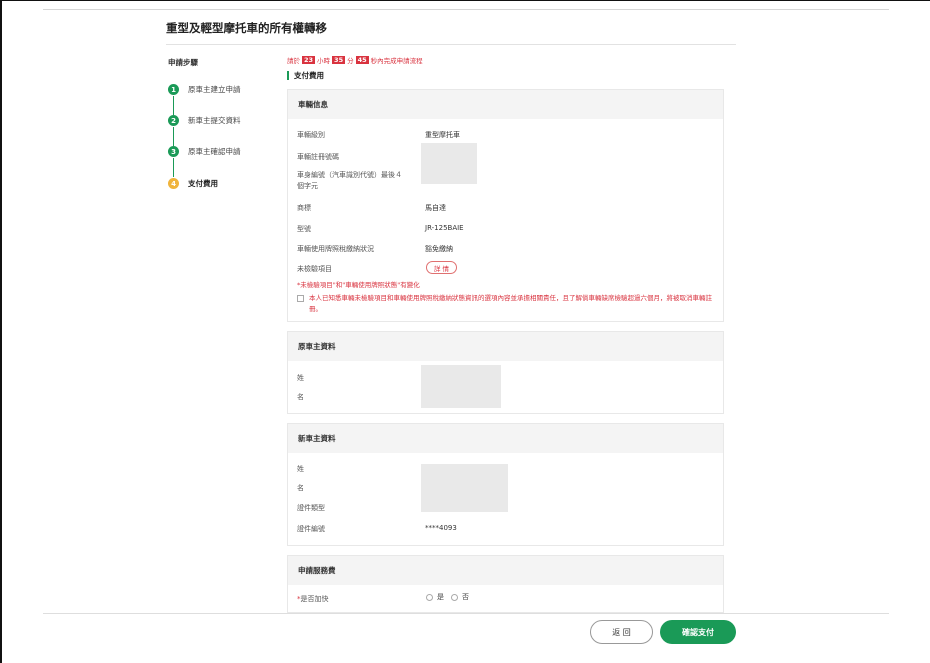  What do you see at coordinates (335, 249) in the screenshot?
I see `field-label: 車輛使用牌照稅繳納狀況` at bounding box center [335, 249].